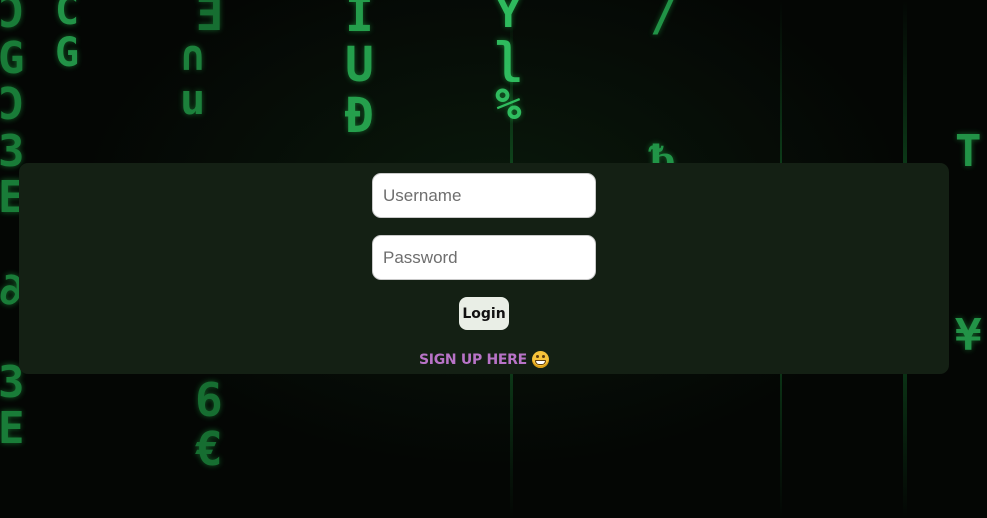  Describe the element at coordinates (540, 359) in the screenshot. I see `grinning-face-icon` at that location.